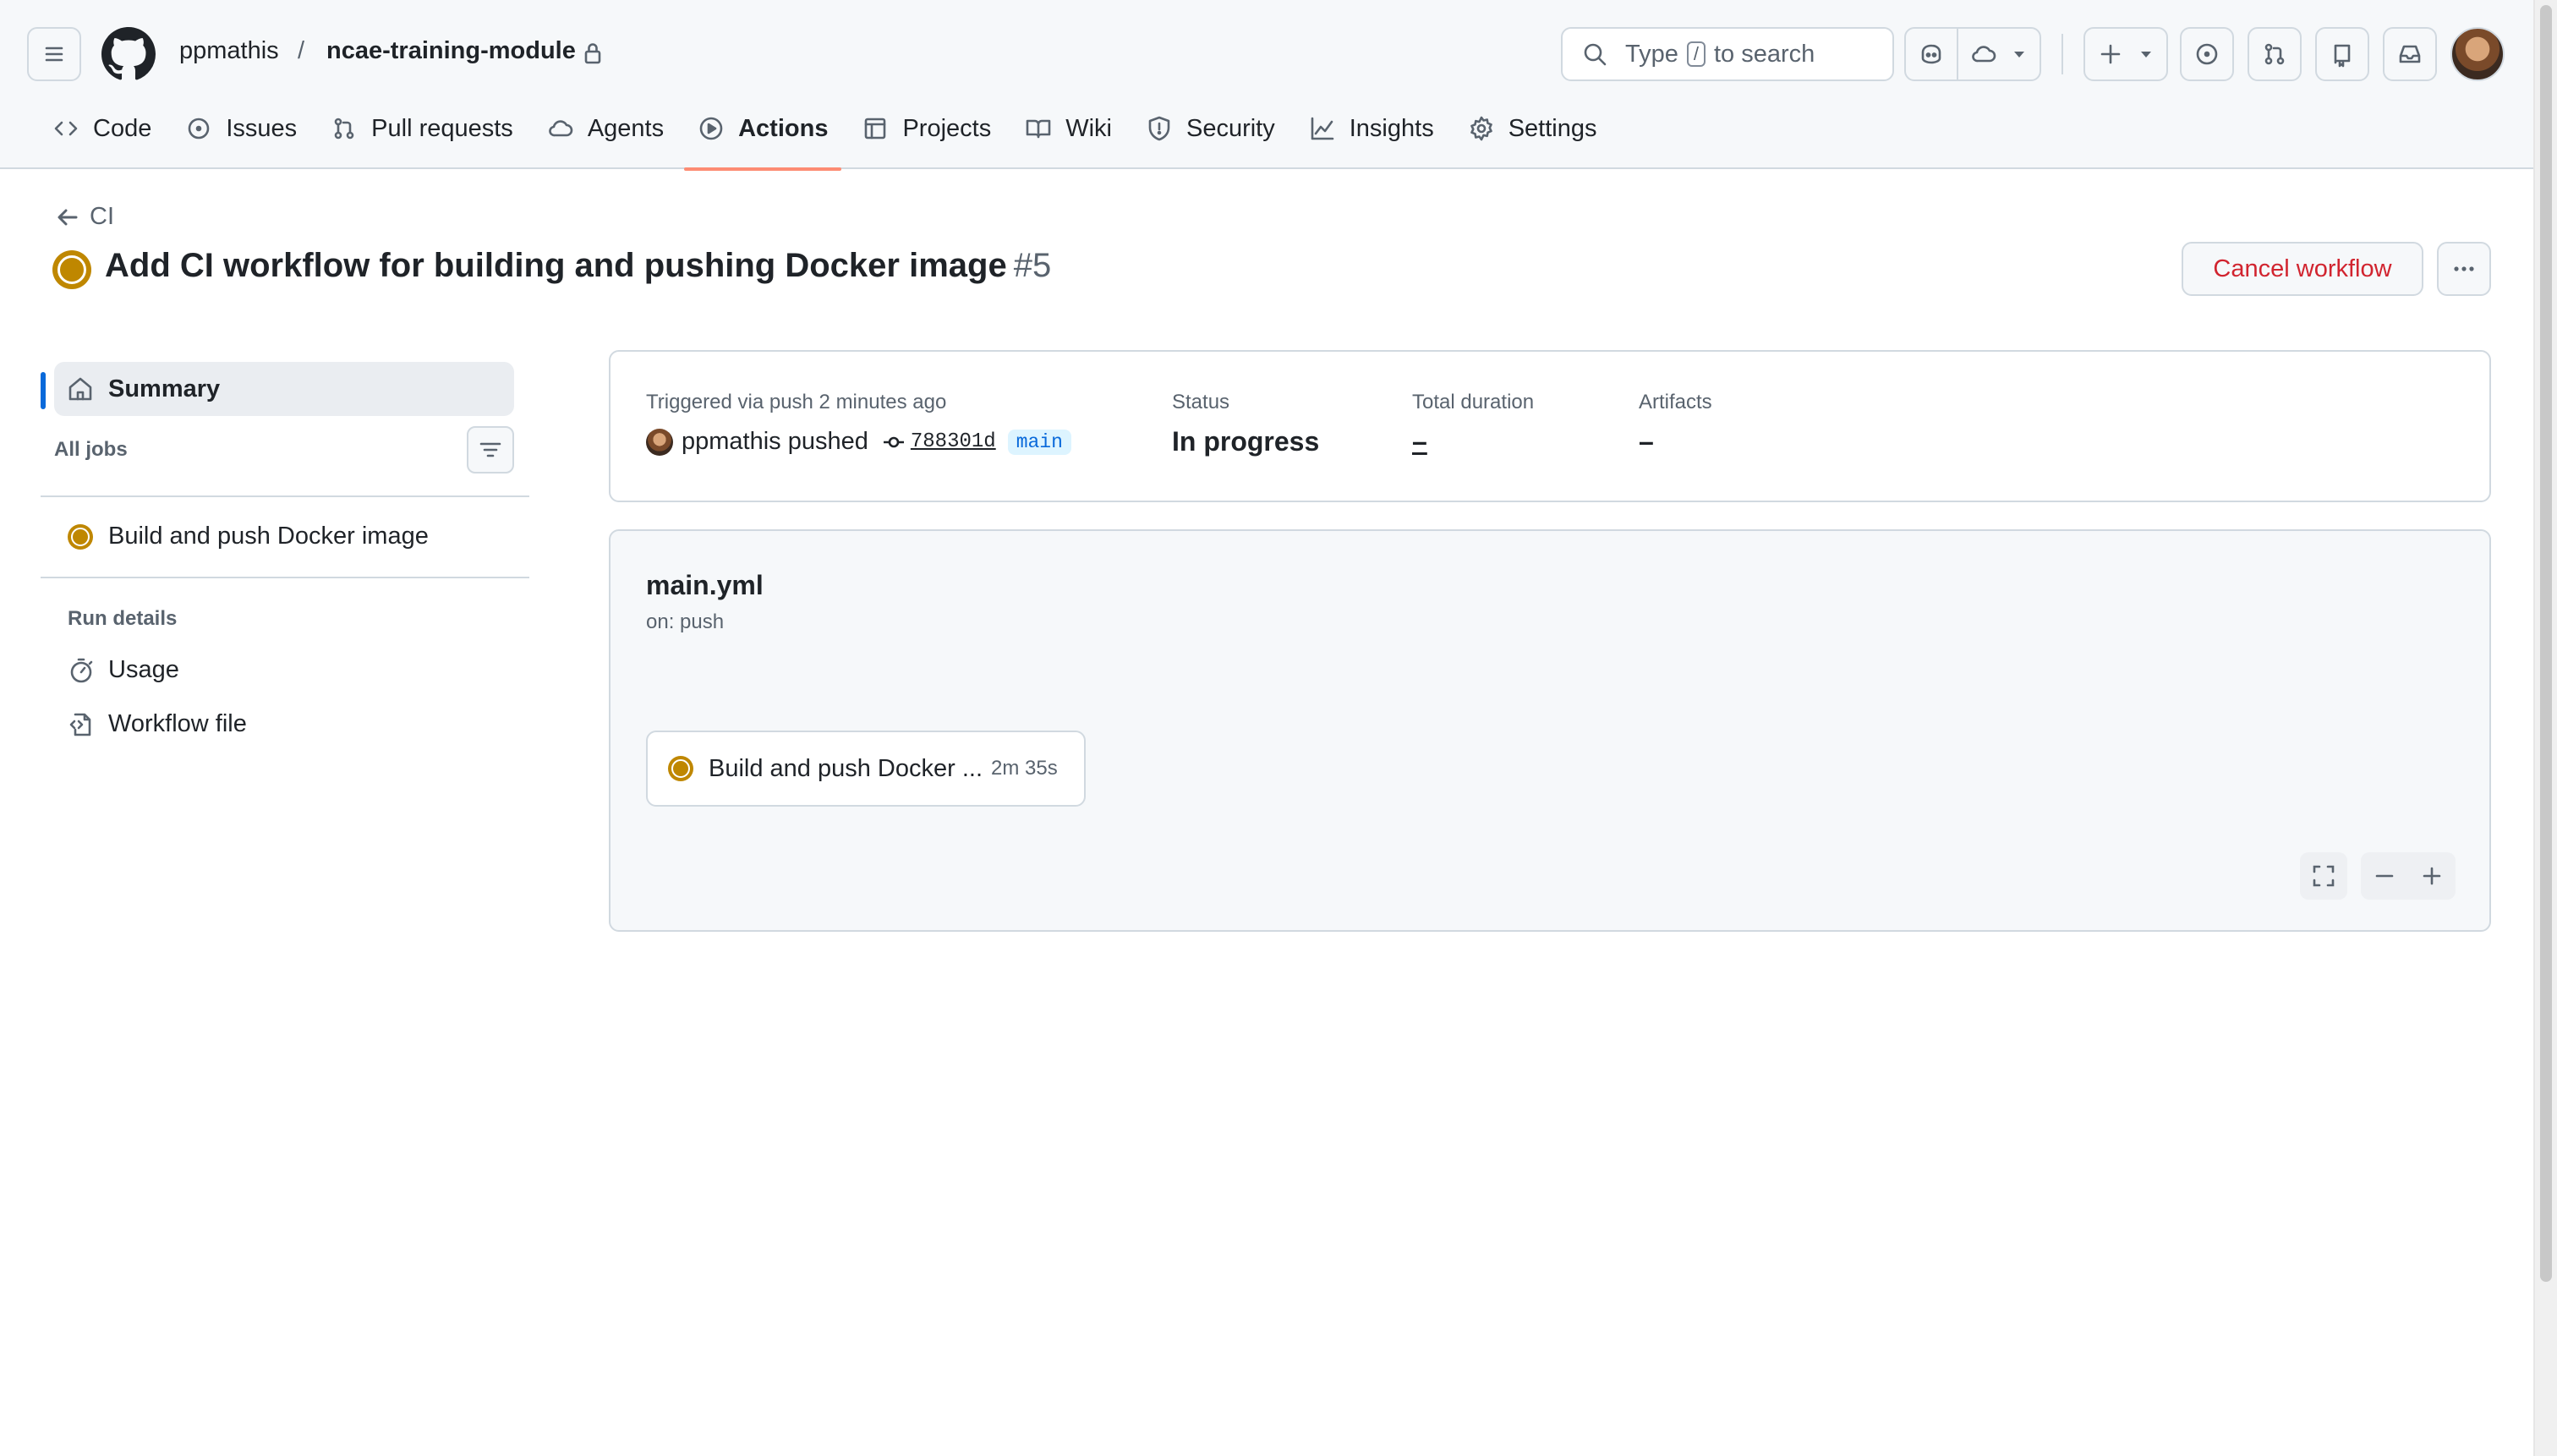  Describe the element at coordinates (85, 217) in the screenshot. I see `back-to-workflow-link: CI` at that location.